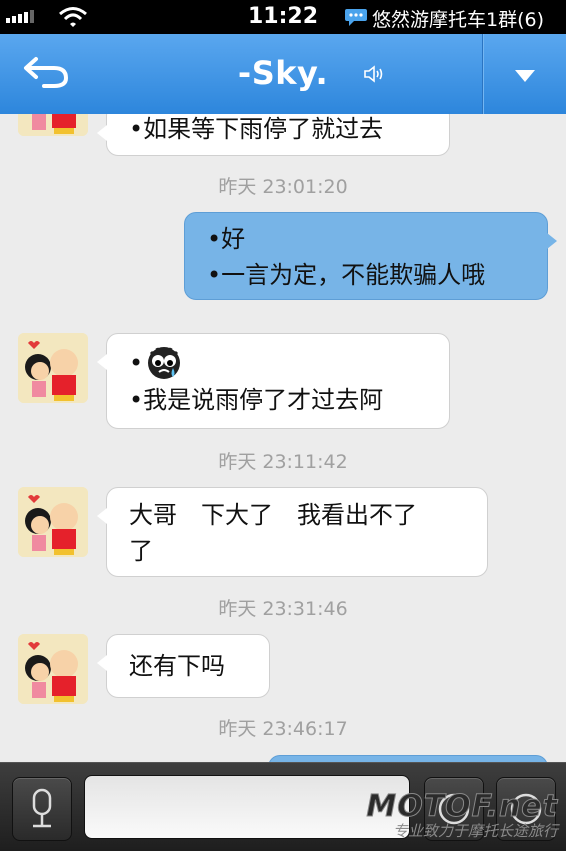  I want to click on input-toolbar: MOTOF.net 专业致力于摩托长途旅行, so click(283, 806).